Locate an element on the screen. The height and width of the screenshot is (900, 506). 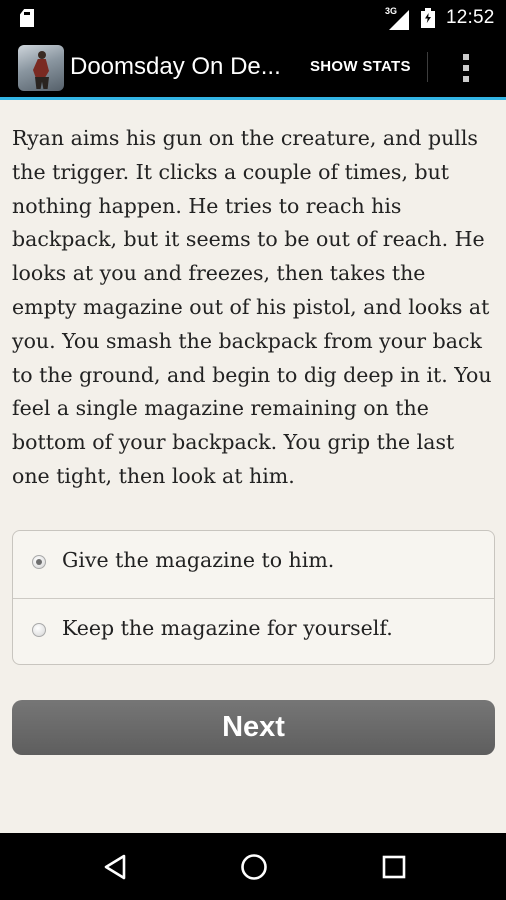
choice-option-keep: Keep the magazine for yourself. is located at coordinates (253, 632).